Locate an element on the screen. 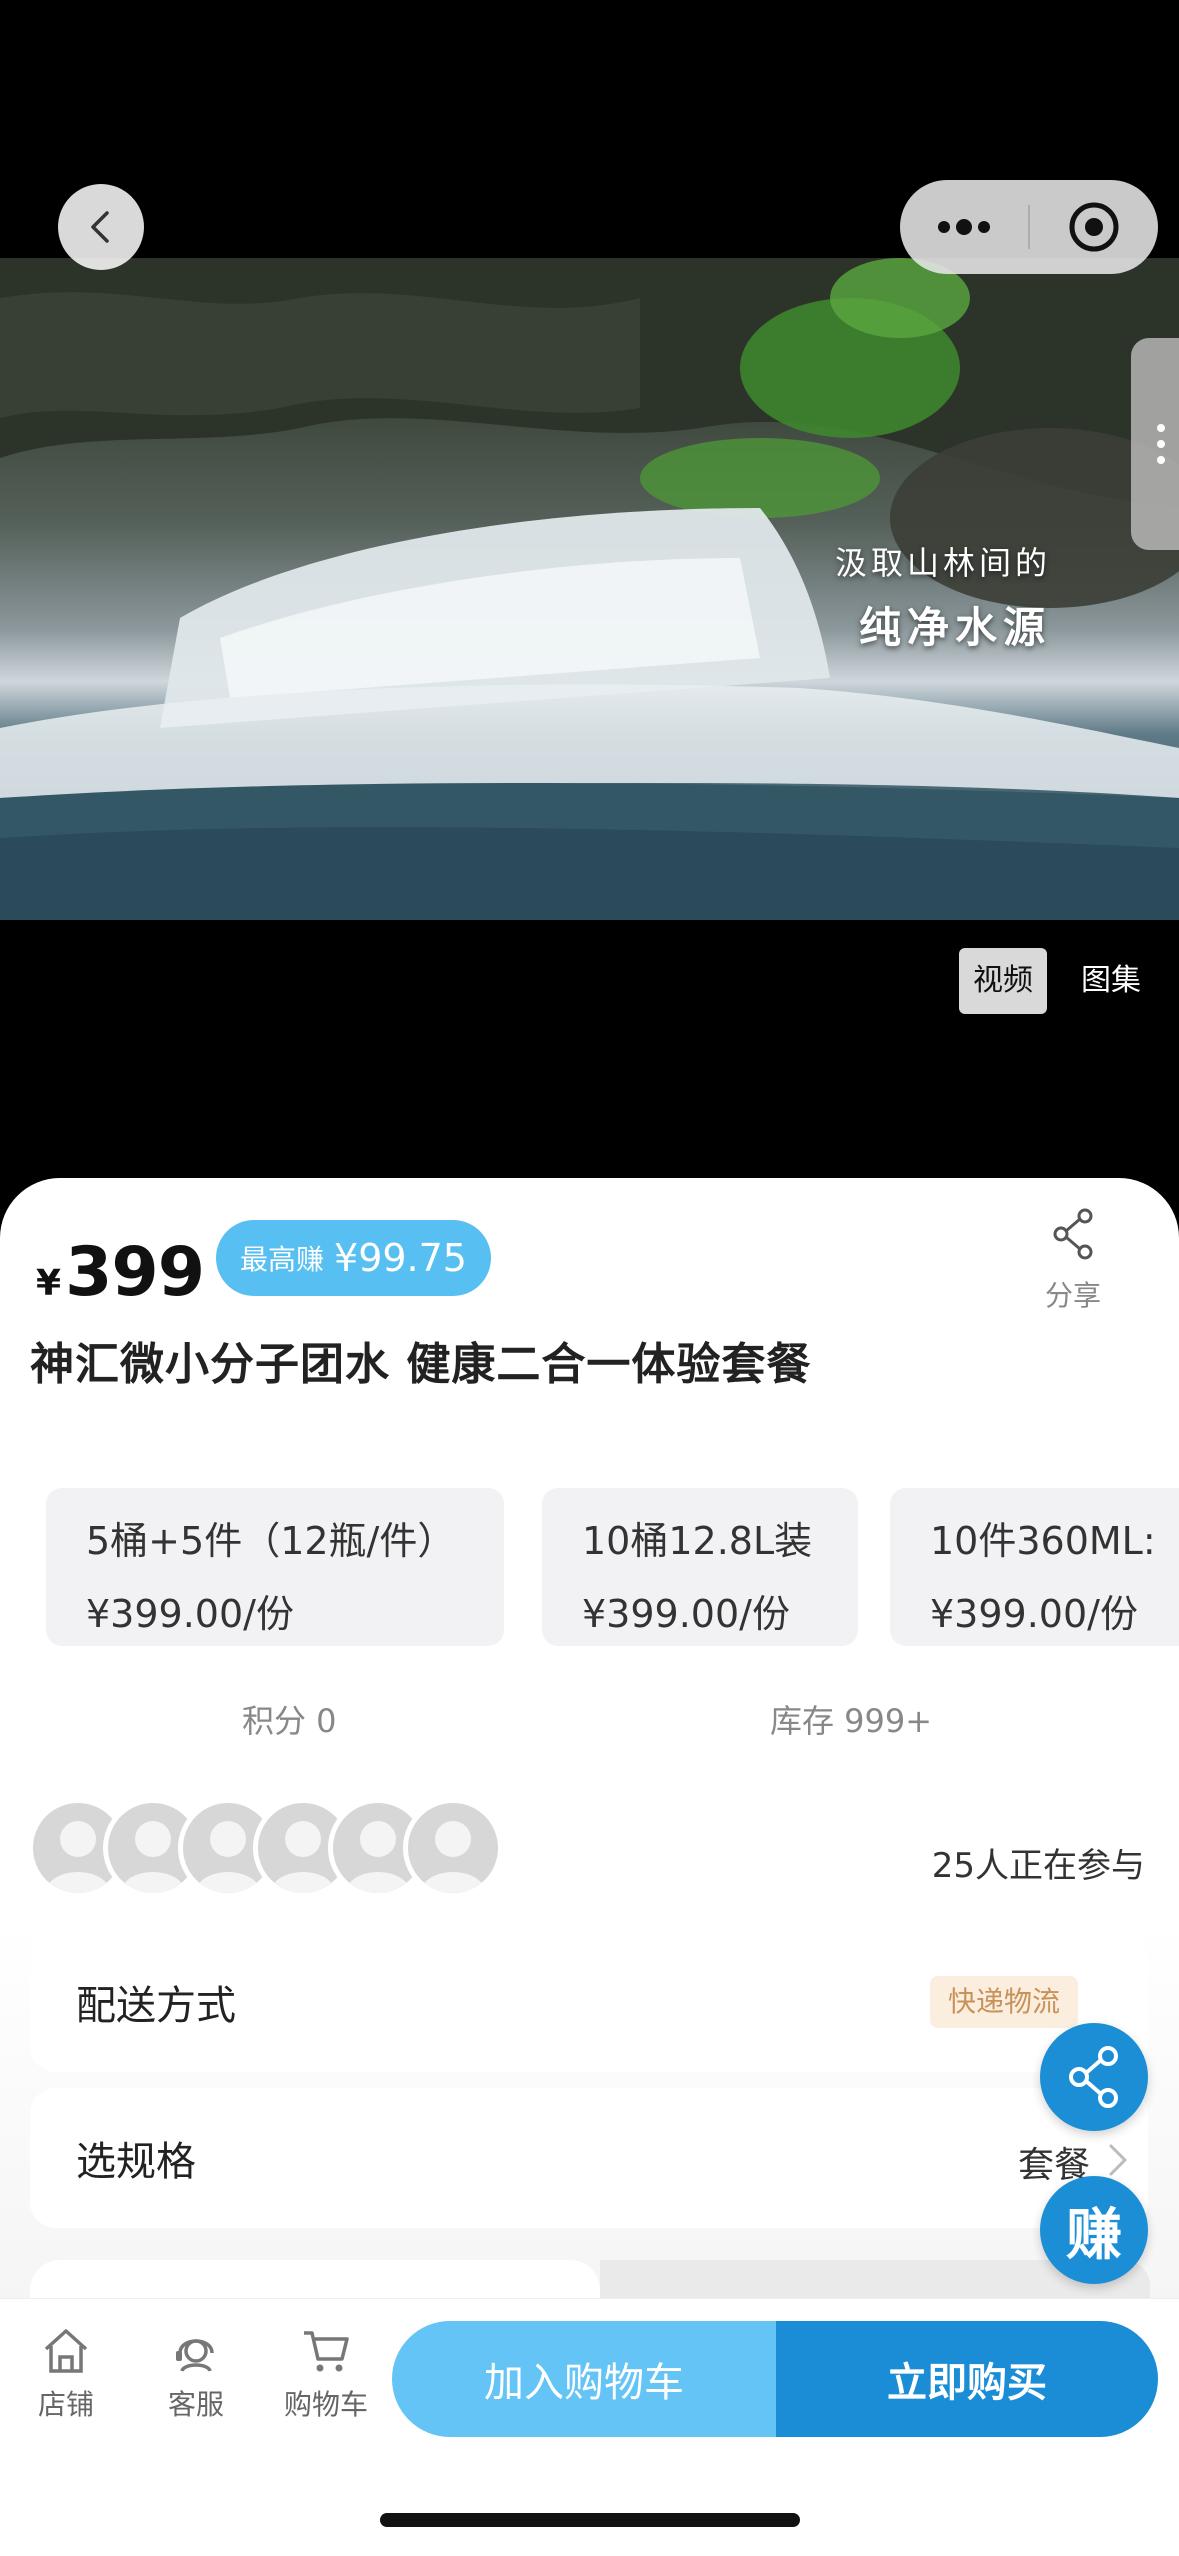  miniprogram-capsule is located at coordinates (1029, 227).